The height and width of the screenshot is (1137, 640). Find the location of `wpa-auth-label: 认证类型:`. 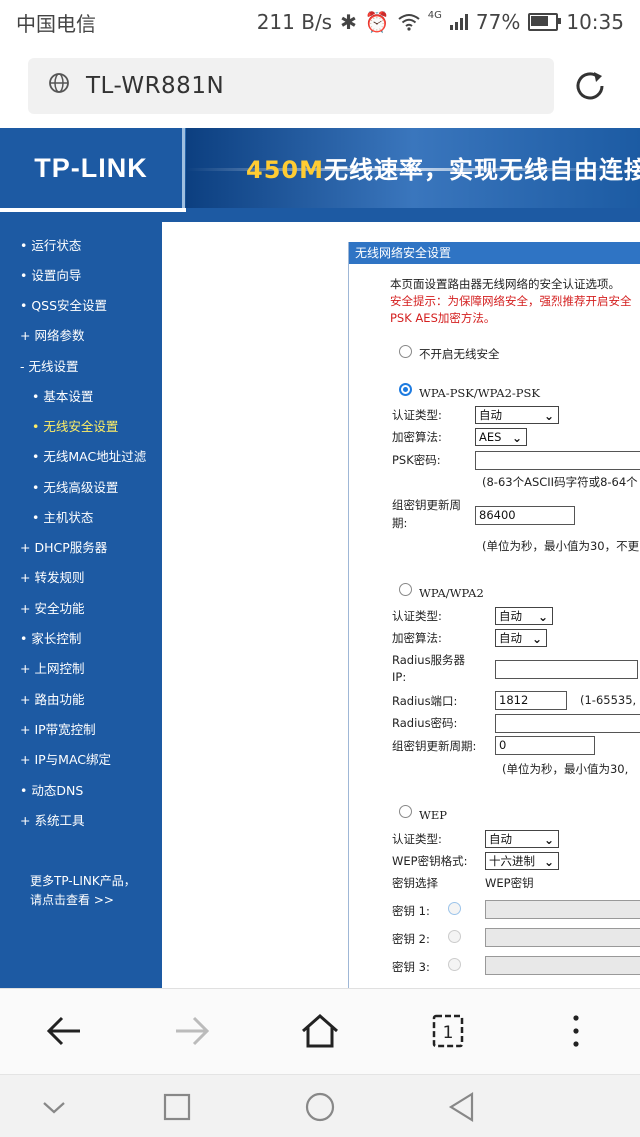

wpa-auth-label: 认证类型: is located at coordinates (417, 616).